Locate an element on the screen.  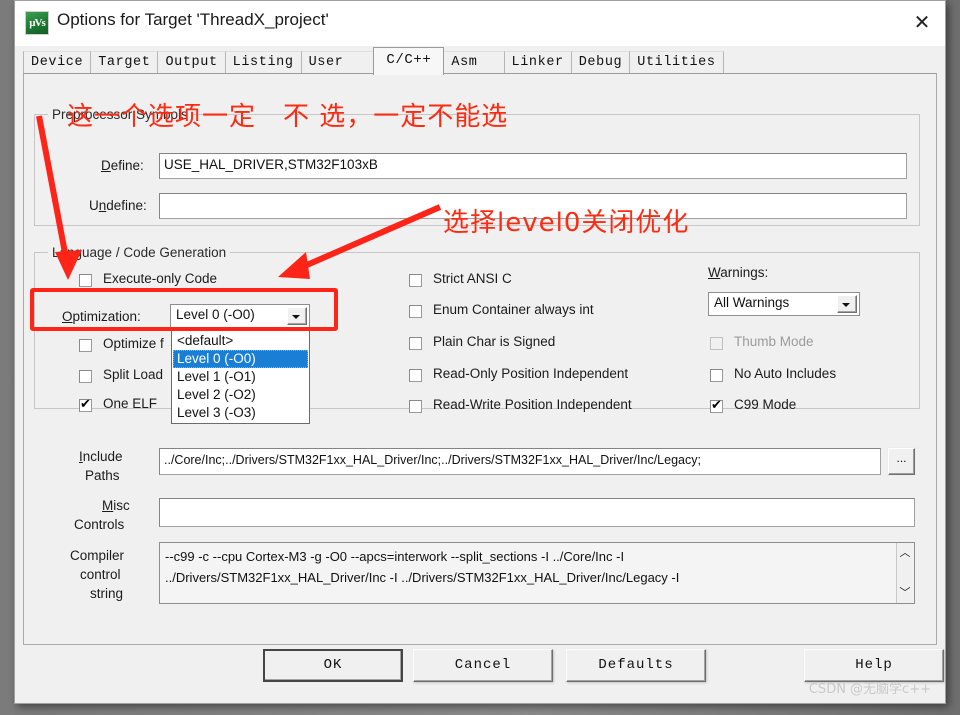
annotation-note-middle: 选择level0关闭优化 is located at coordinates (566, 223).